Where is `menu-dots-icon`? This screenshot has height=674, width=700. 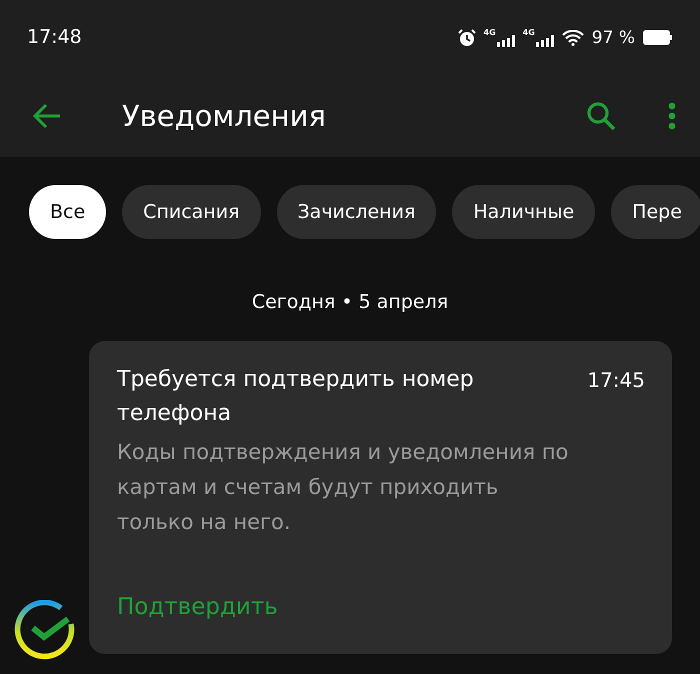
menu-dots-icon is located at coordinates (672, 116).